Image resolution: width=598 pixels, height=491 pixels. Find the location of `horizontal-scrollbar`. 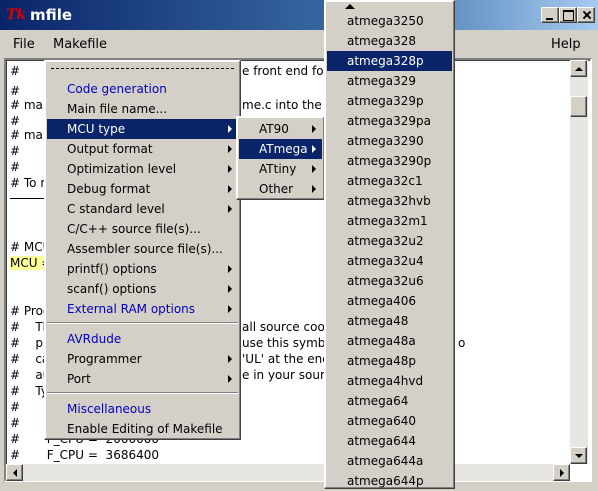

horizontal-scrollbar is located at coordinates (288, 472).